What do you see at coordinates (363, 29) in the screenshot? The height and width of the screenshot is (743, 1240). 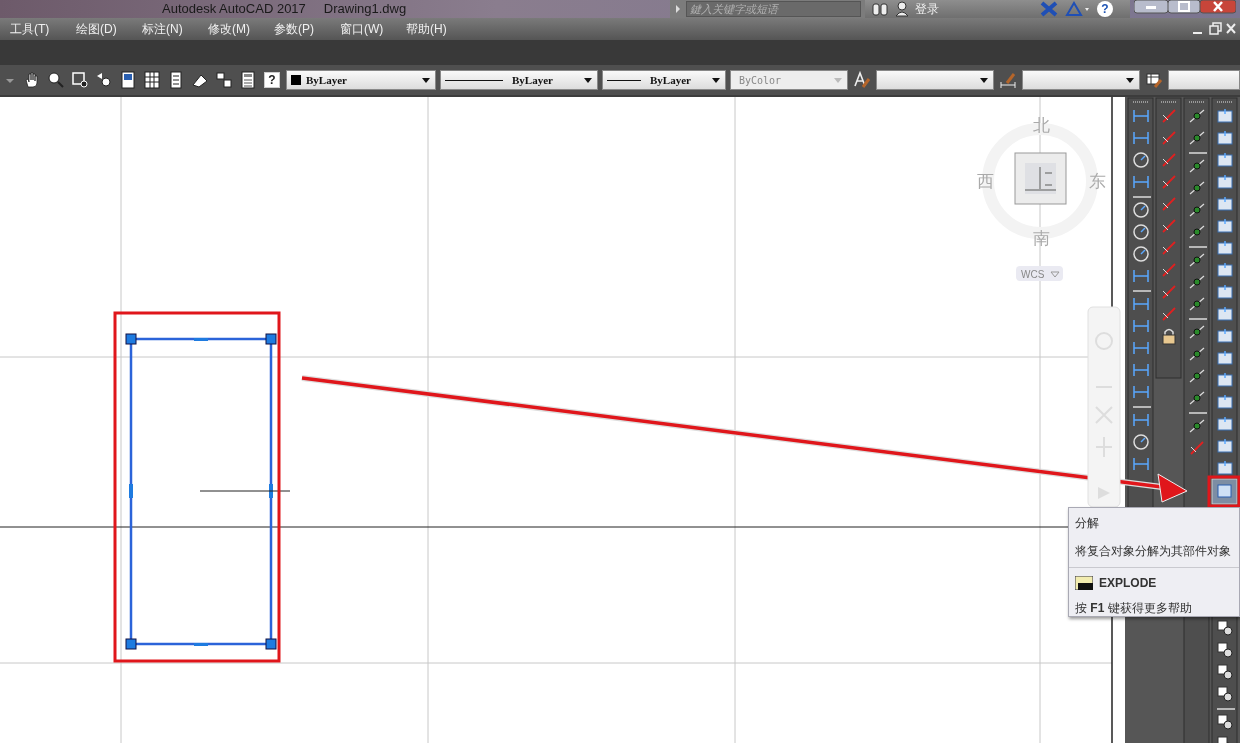 I see `menu-item: 窗口(W)` at bounding box center [363, 29].